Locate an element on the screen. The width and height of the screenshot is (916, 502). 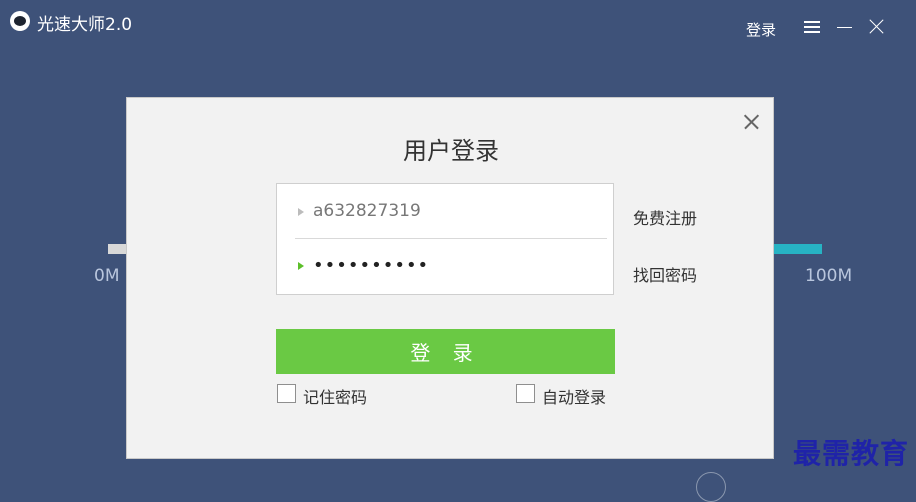
menu-icon is located at coordinates (812, 27).